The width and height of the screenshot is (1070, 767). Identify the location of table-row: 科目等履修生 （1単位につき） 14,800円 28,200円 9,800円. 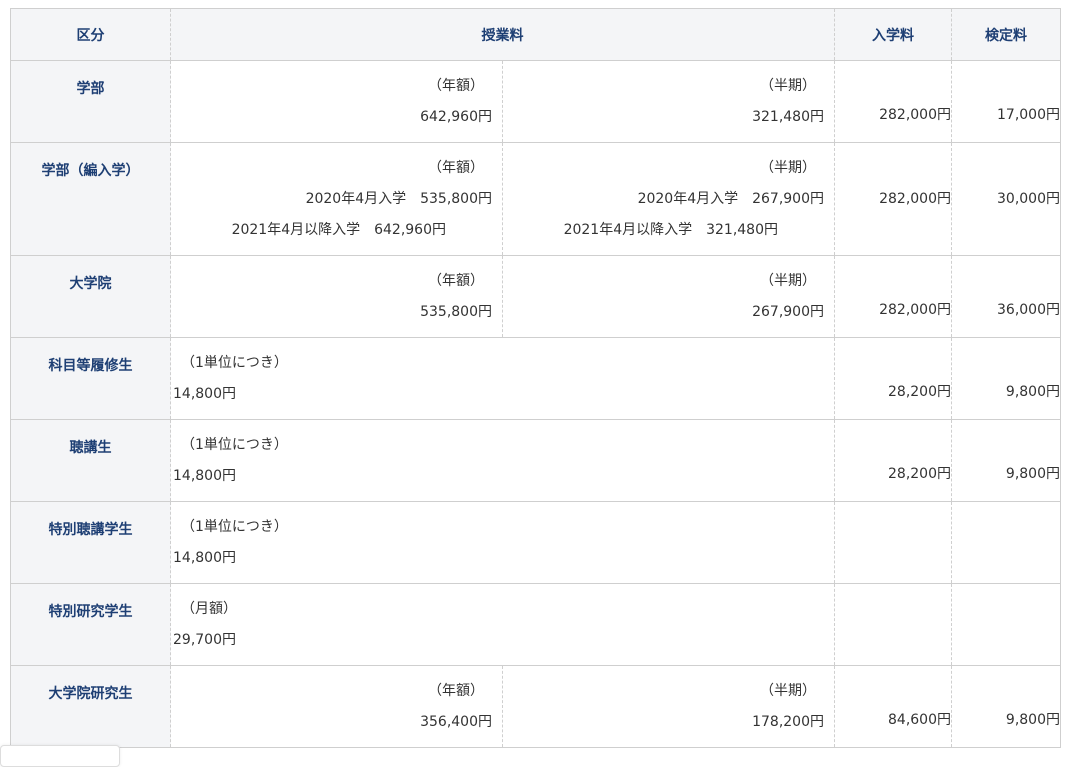
(535, 378).